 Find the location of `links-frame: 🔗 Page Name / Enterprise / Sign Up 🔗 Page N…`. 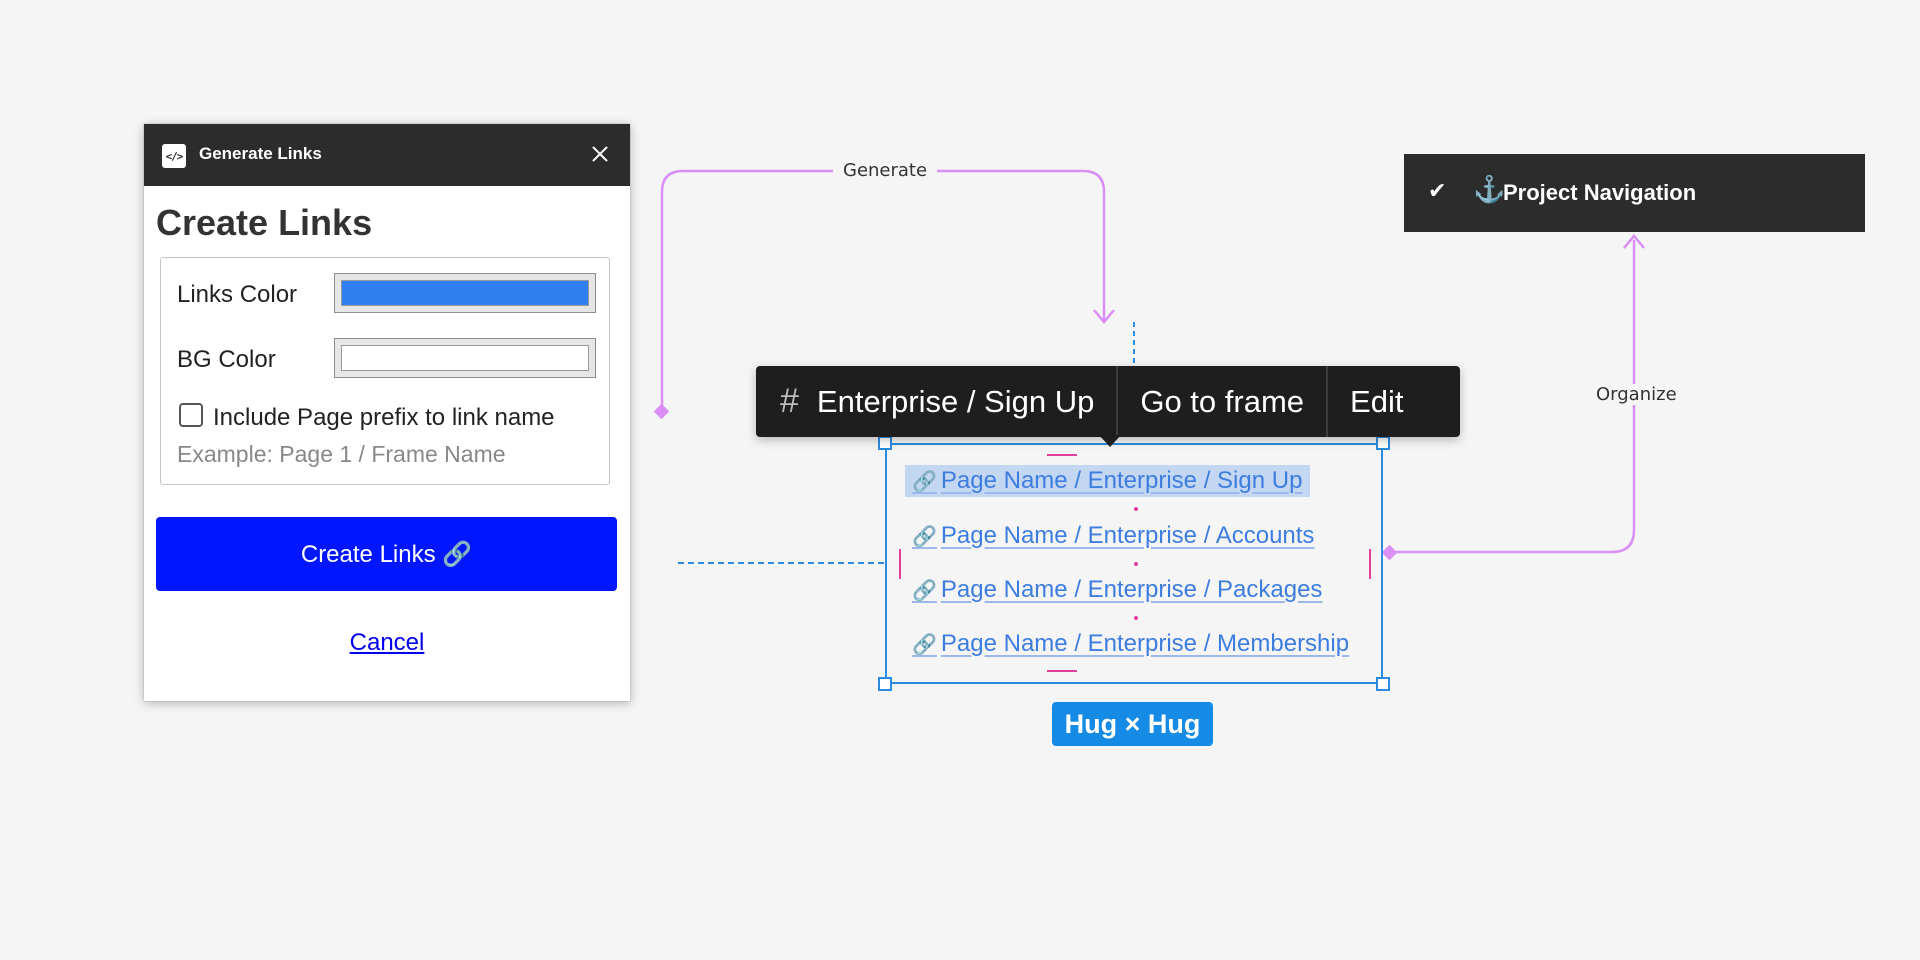

links-frame: 🔗 Page Name / Enterprise / Sign Up 🔗 Page N… is located at coordinates (1134, 563).